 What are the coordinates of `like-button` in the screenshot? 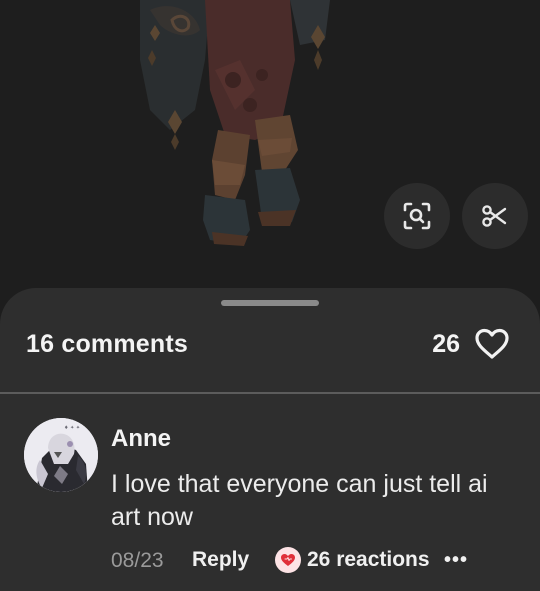 It's located at (492, 346).